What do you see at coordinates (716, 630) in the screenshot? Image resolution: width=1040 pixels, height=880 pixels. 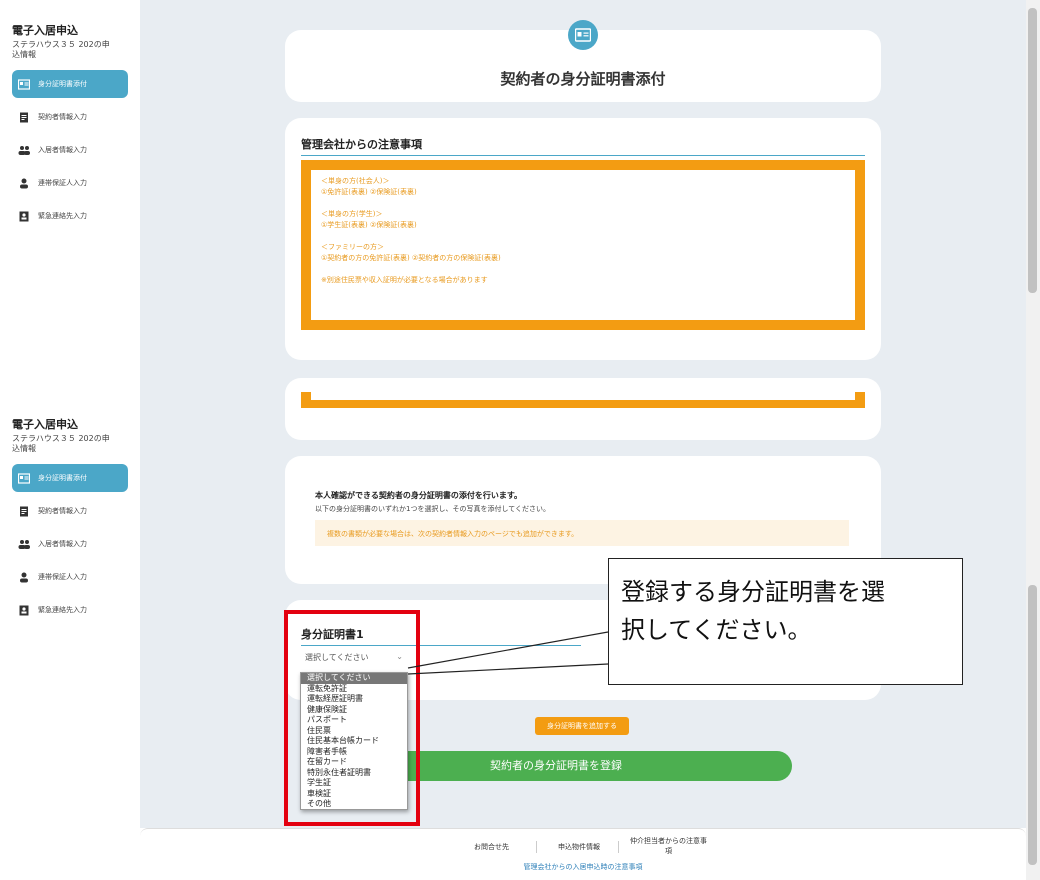 I see `callout-text: 択してください。` at bounding box center [716, 630].